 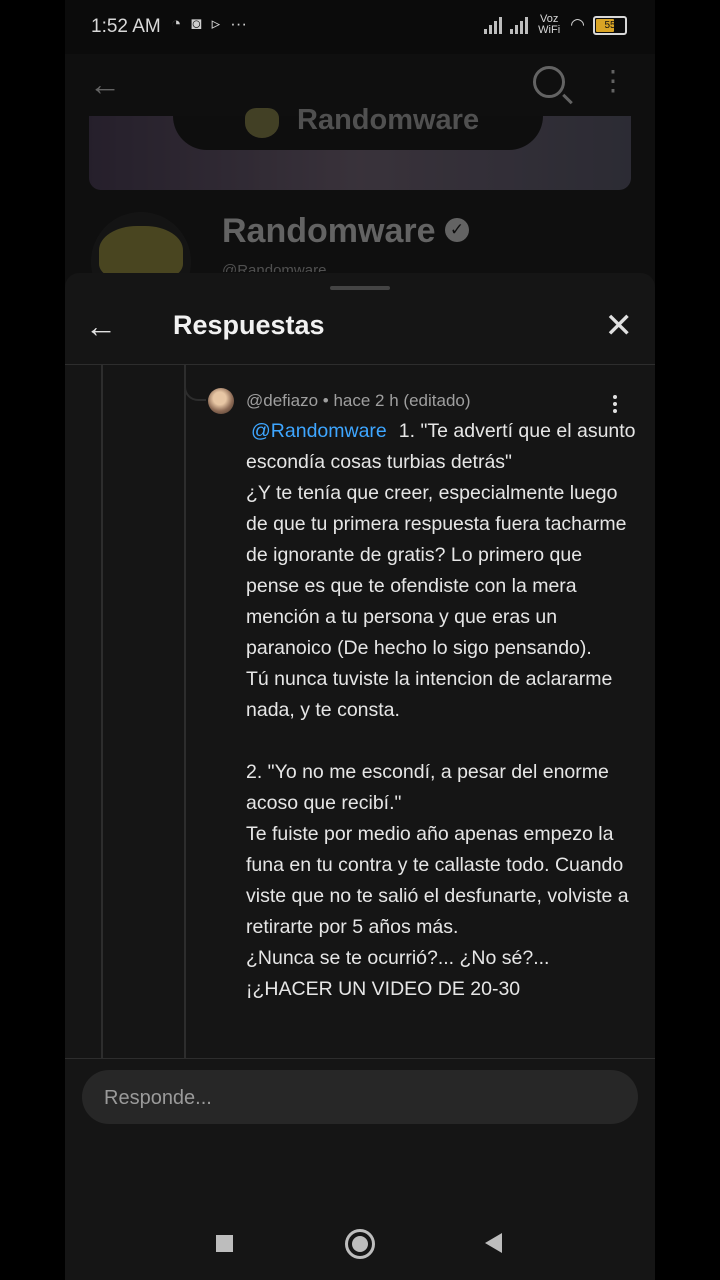 I want to click on more-vert-icon: ⋮, so click(x=613, y=80).